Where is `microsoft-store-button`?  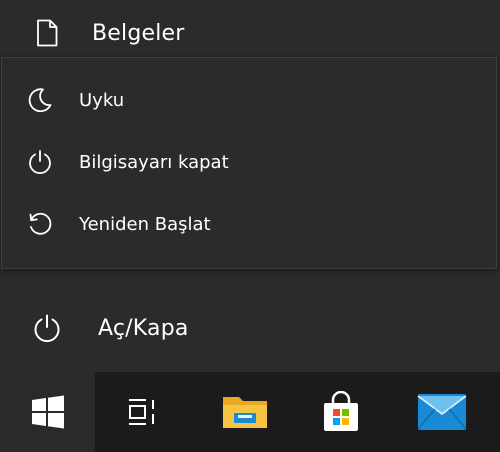 microsoft-store-button is located at coordinates (341, 412).